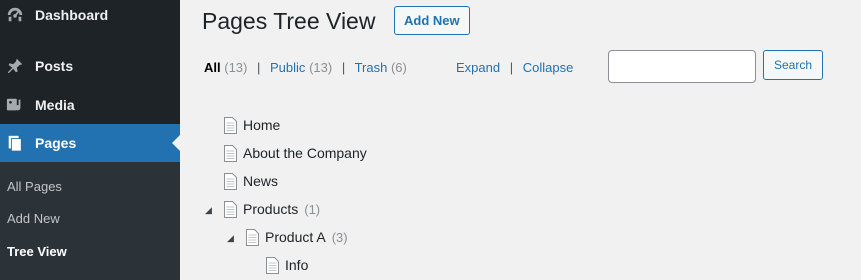 The width and height of the screenshot is (861, 280). I want to click on tree-item: Home, so click(252, 125).